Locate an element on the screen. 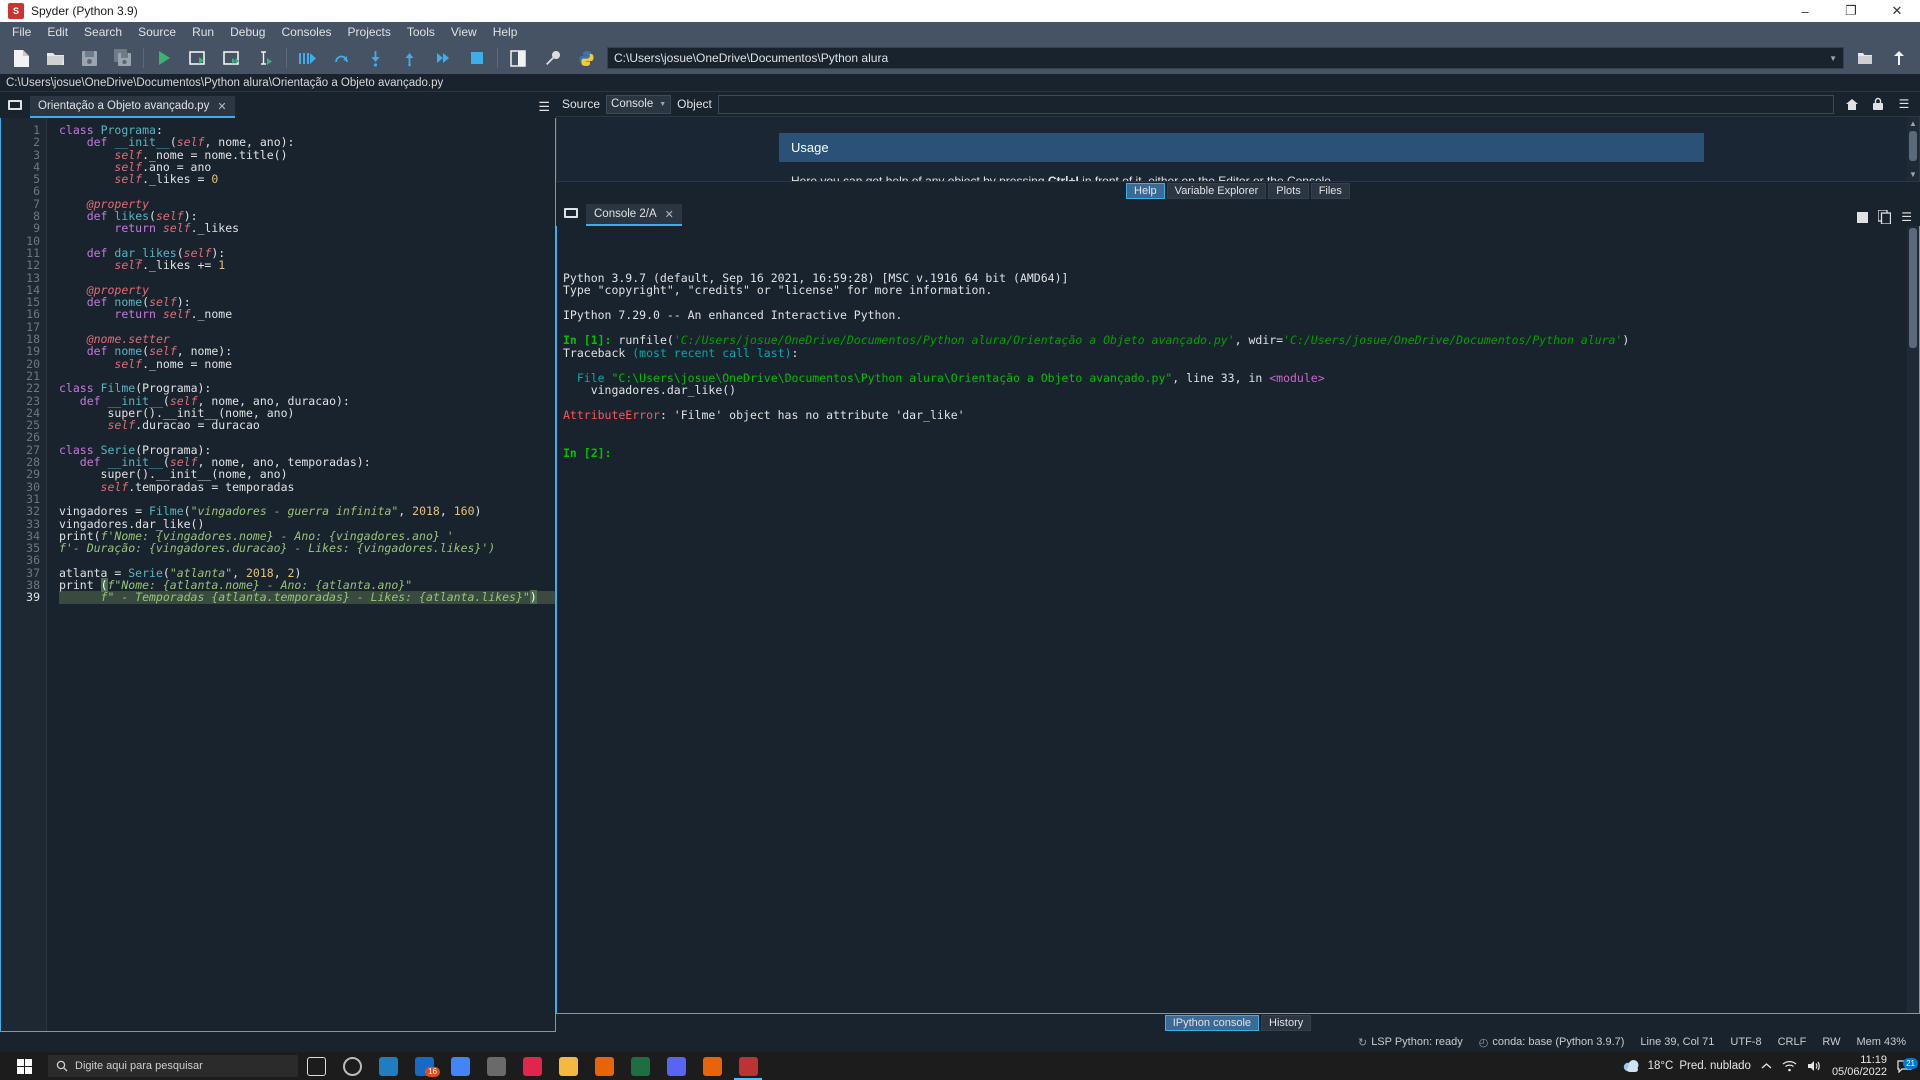 The image size is (1920, 1080). taskbar-clock: 11:19 05/06/2022 is located at coordinates (1859, 1066).